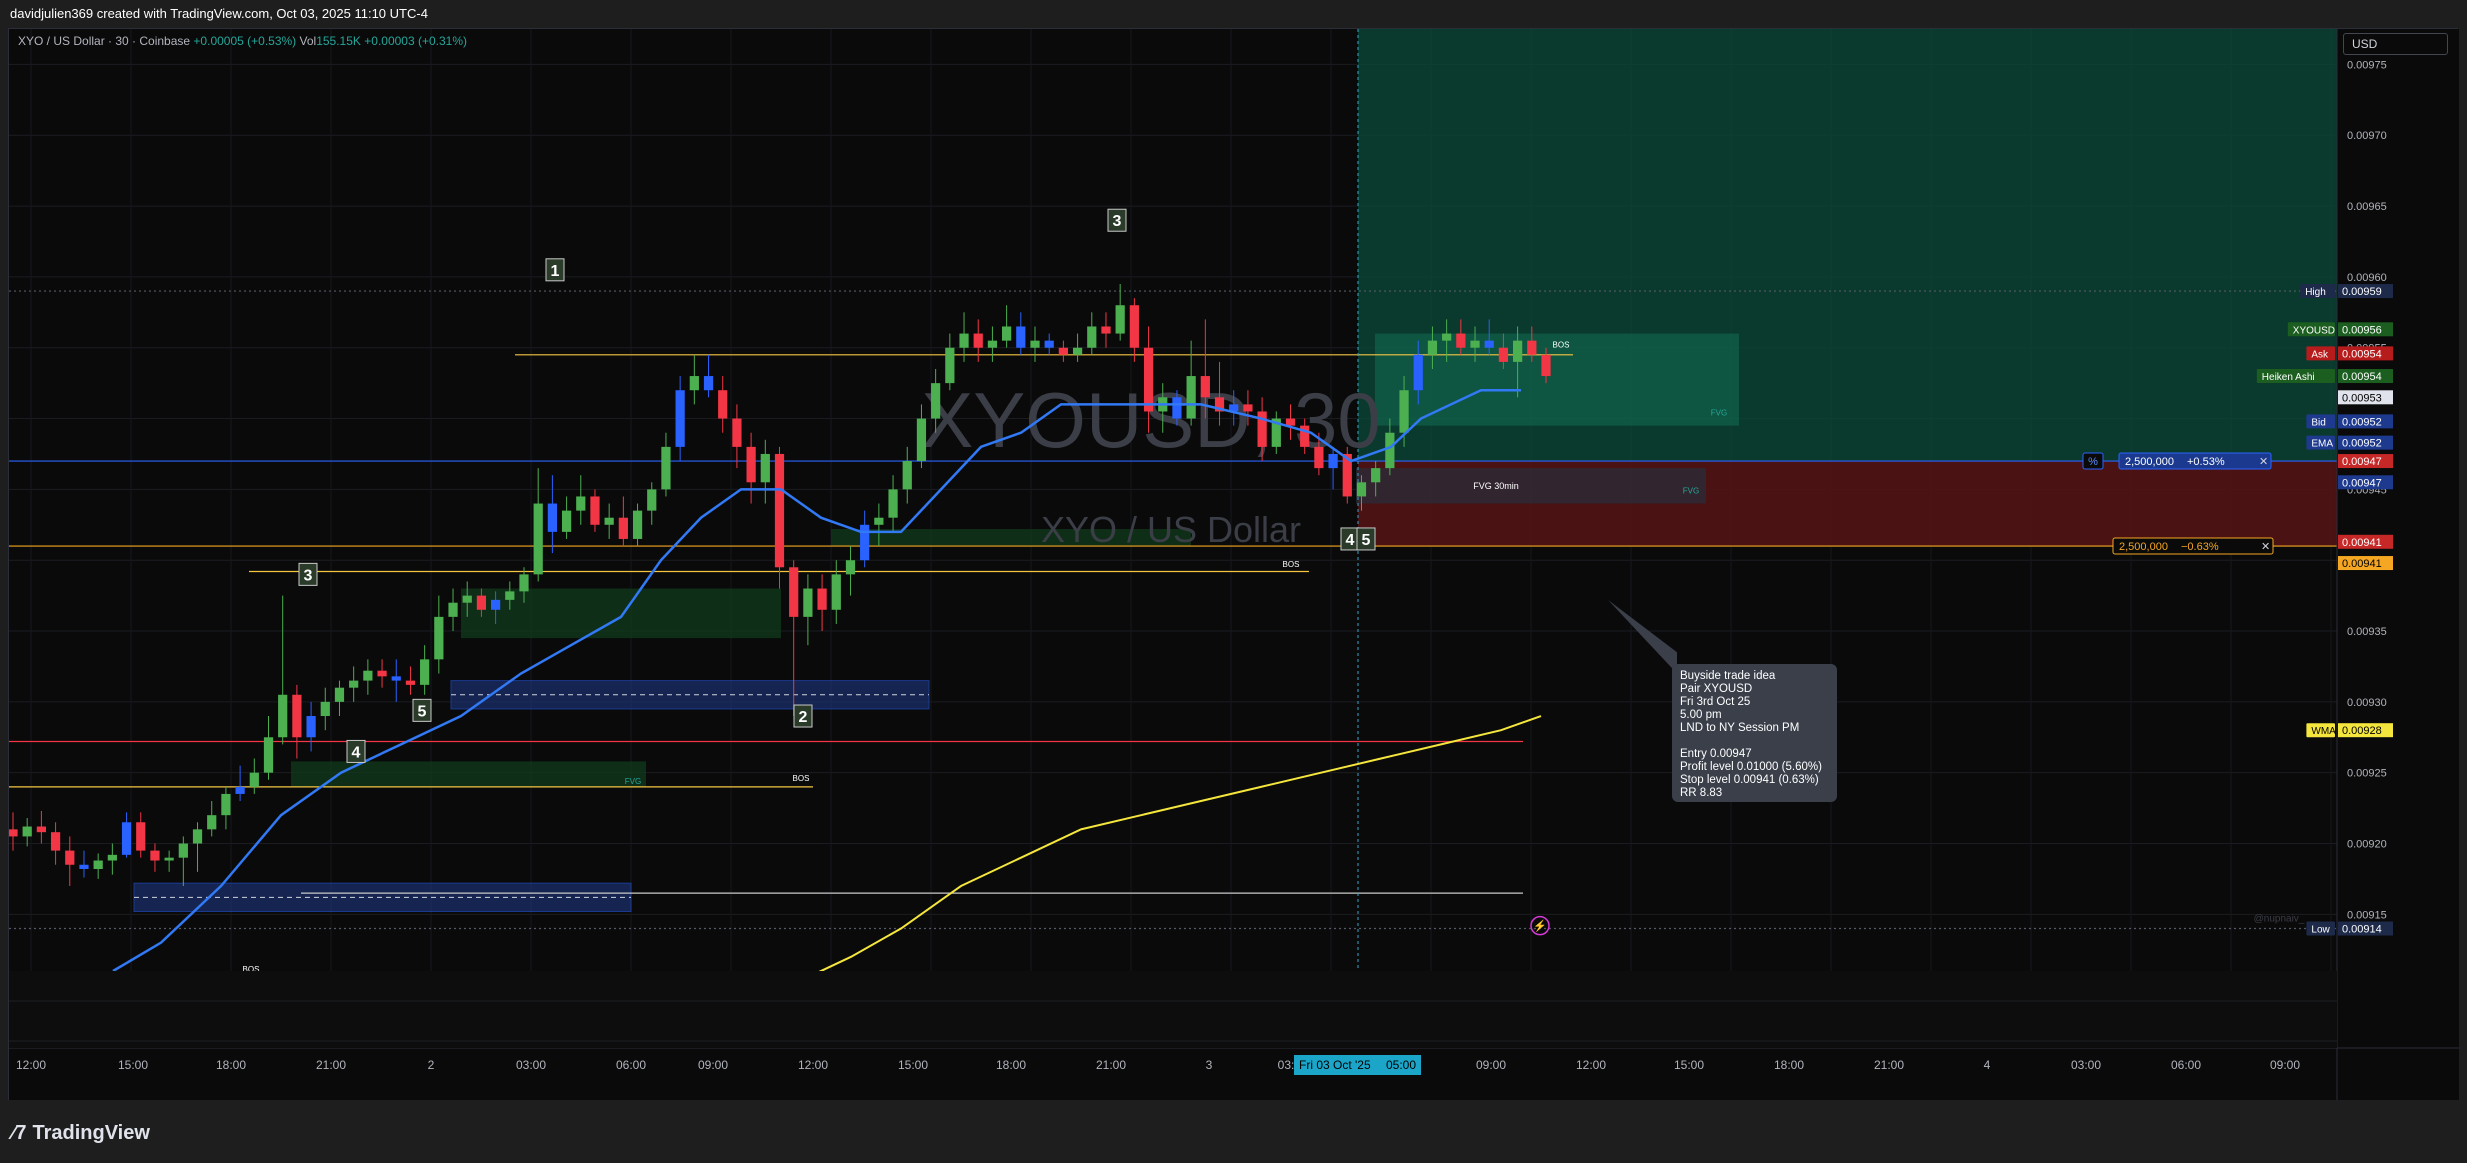  Describe the element at coordinates (104, 41) in the screenshot. I see `legend-symbol: XYO / US Dollar · 30 · Coinbase` at that location.